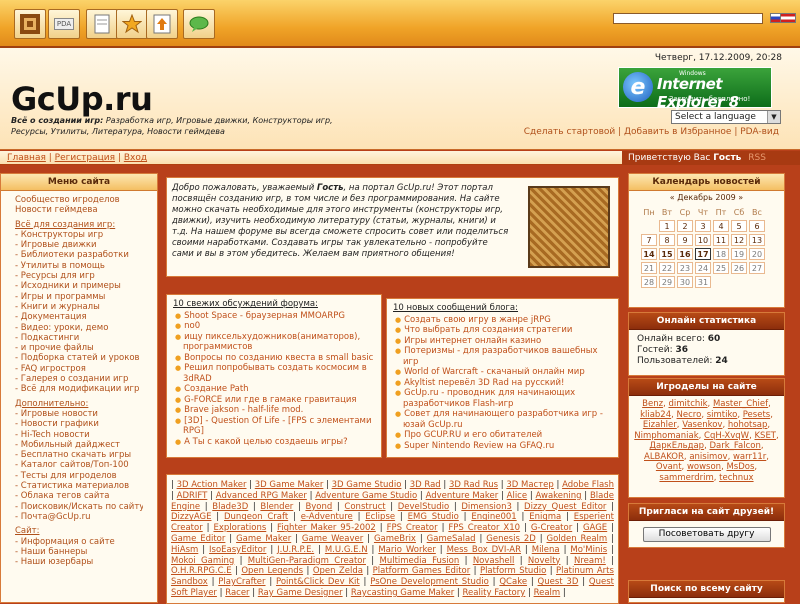  What do you see at coordinates (79, 379) in the screenshot?
I see `menu-item: - Галерея о создании игр` at bounding box center [79, 379].